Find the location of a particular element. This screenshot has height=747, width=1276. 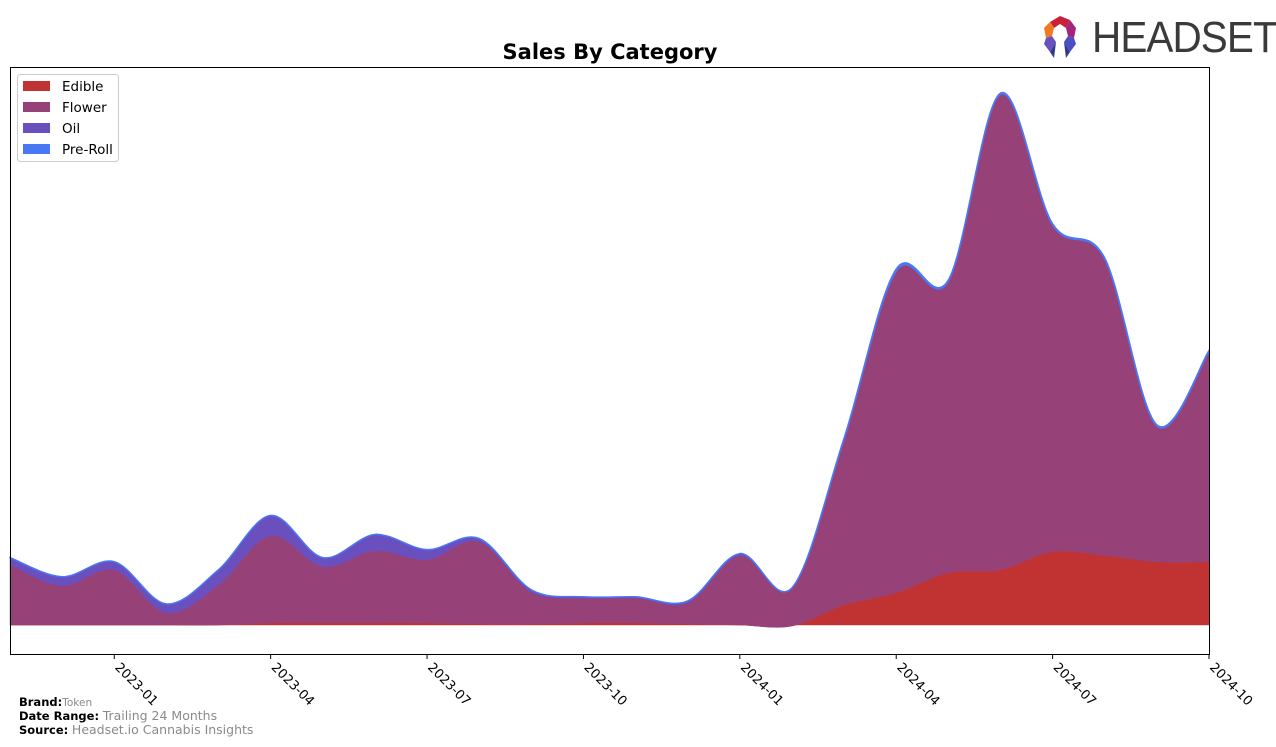

brand-label: Brand: is located at coordinates (41, 702).